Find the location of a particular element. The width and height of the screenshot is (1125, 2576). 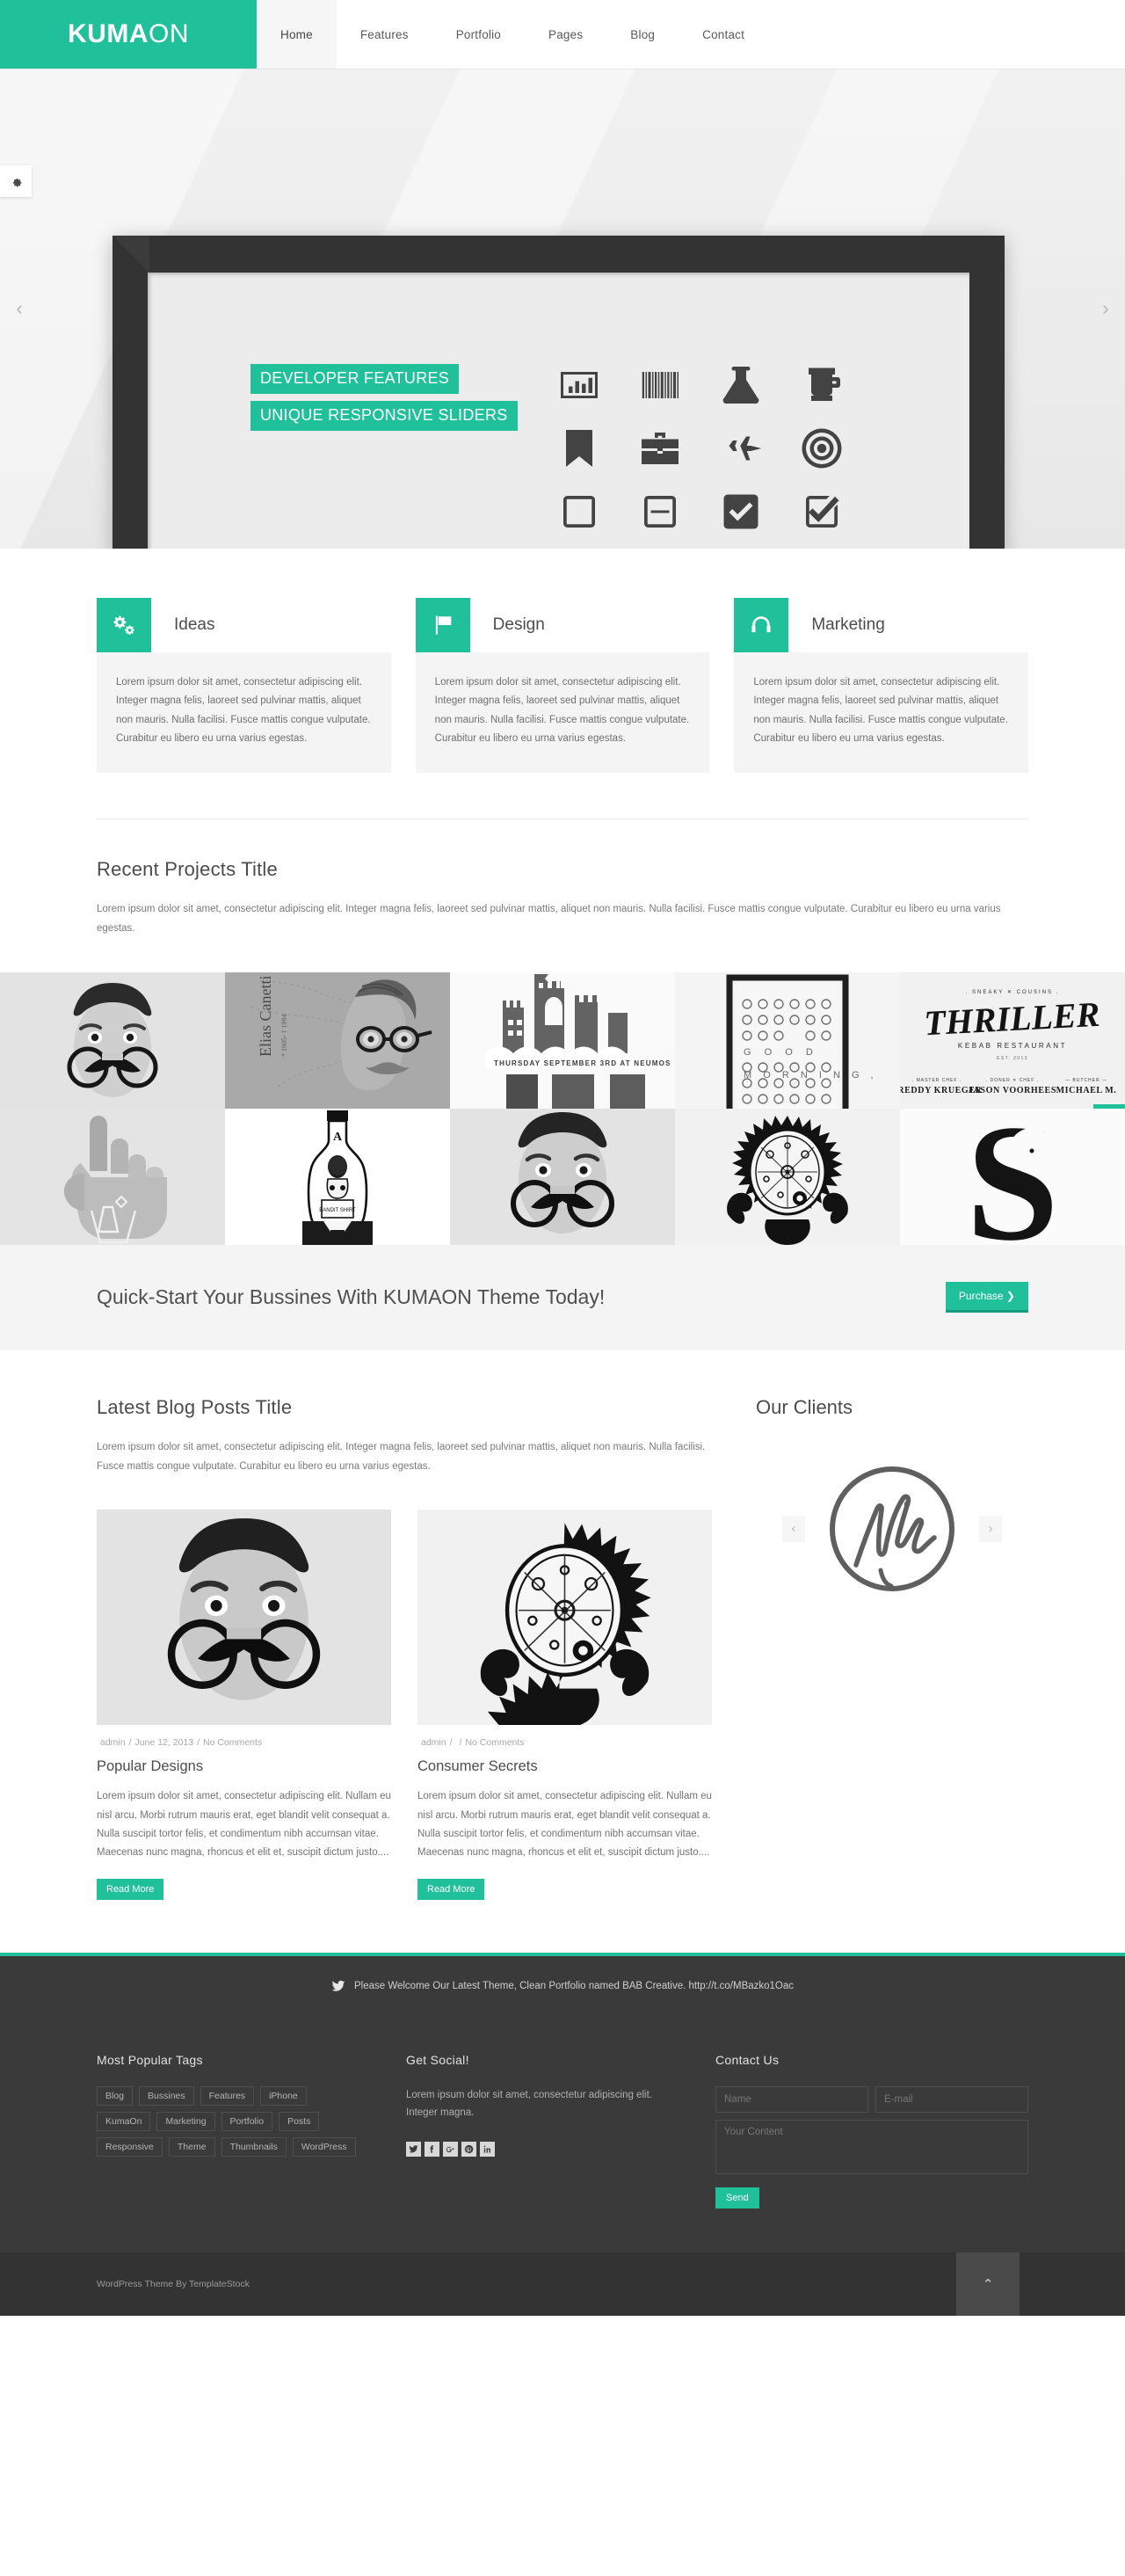

blog-post-title: Popular Designs is located at coordinates (244, 1761).